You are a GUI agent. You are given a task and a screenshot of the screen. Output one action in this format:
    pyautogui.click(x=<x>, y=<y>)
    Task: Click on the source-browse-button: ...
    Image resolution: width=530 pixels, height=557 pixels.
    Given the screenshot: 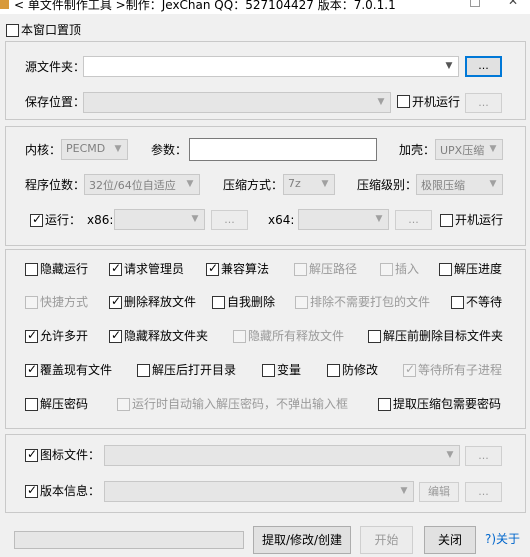 What is the action you would take?
    pyautogui.click(x=483, y=66)
    